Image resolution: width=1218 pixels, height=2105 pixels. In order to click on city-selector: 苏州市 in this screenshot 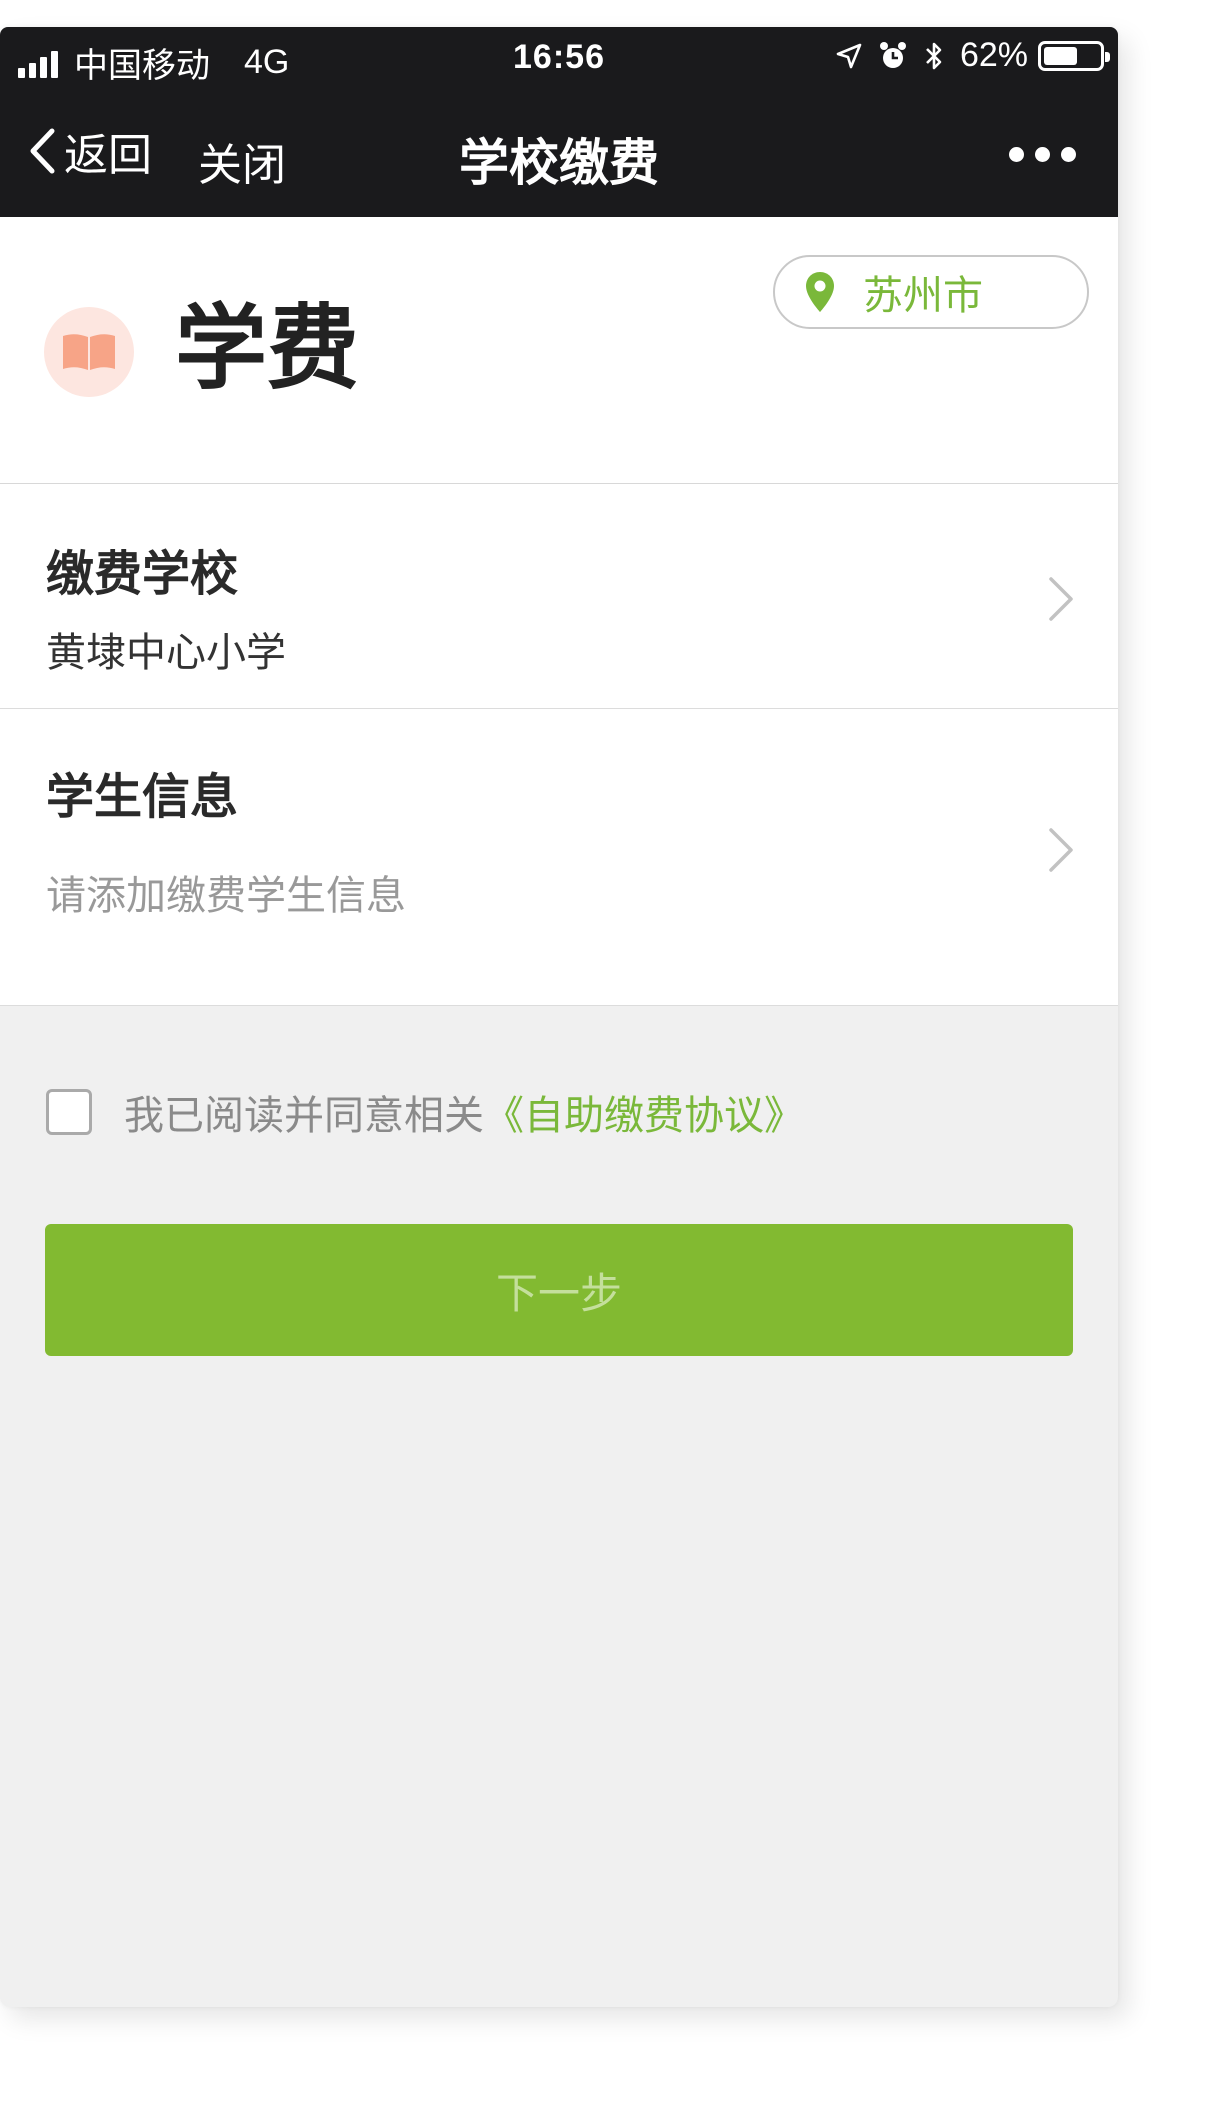, I will do `click(931, 292)`.